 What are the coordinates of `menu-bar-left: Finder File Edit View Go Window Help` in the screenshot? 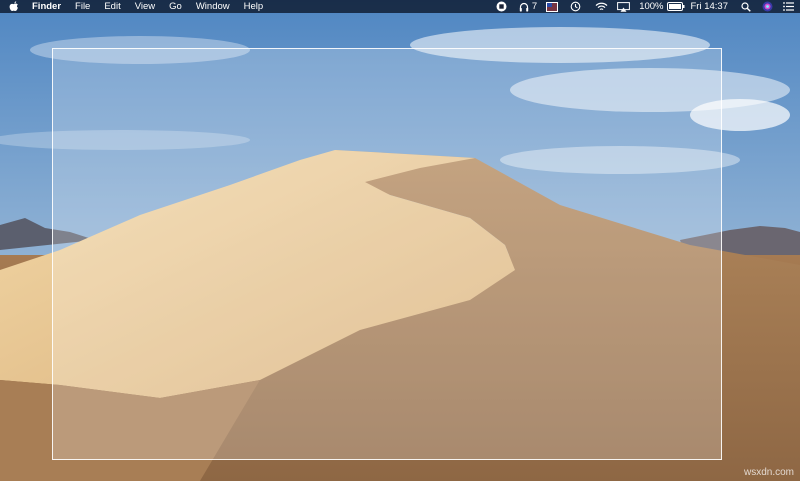 It's located at (135, 6).